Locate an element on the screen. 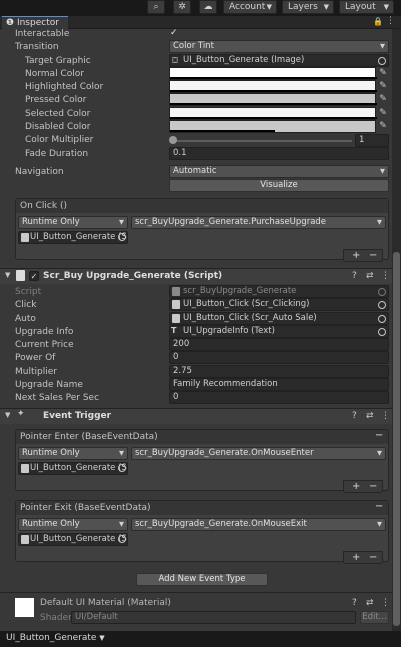  onclick-title: On Click () is located at coordinates (43, 206).